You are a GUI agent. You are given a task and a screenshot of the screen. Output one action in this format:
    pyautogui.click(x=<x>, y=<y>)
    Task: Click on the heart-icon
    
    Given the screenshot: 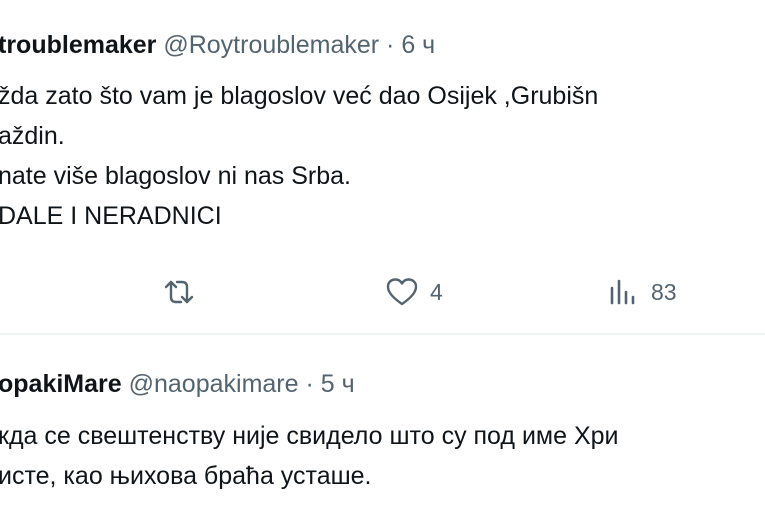 What is the action you would take?
    pyautogui.click(x=402, y=292)
    